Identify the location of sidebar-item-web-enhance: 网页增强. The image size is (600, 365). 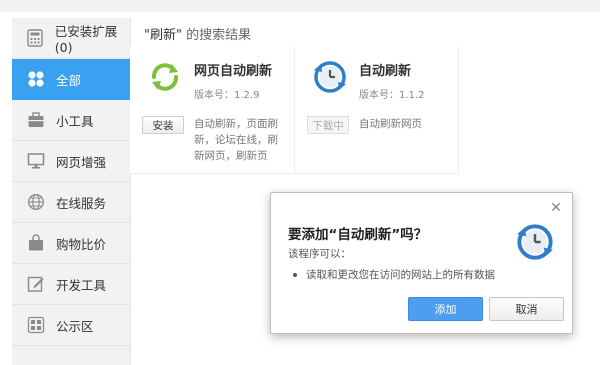
(71, 161).